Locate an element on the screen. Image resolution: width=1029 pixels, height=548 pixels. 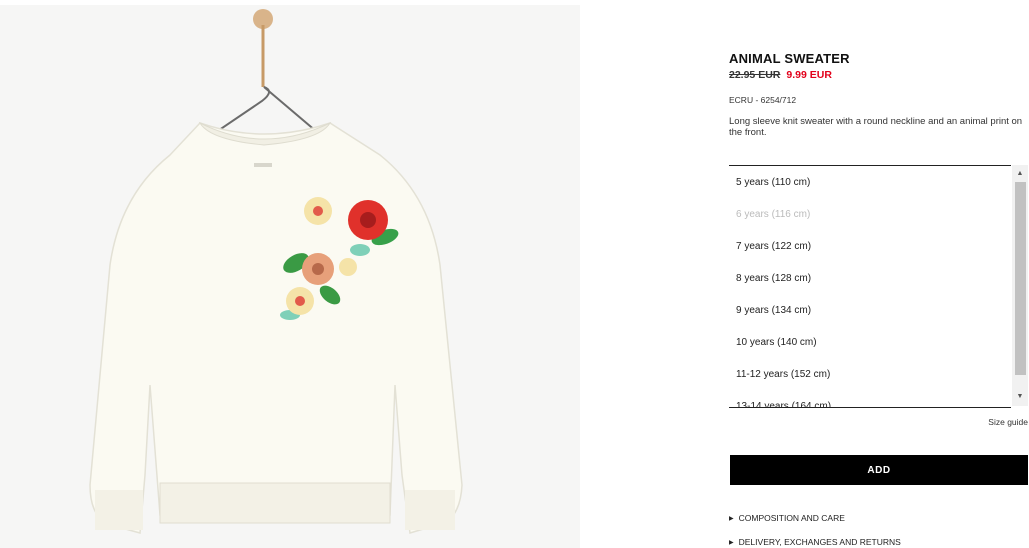
old-price: 22.95 EUR is located at coordinates (755, 75).